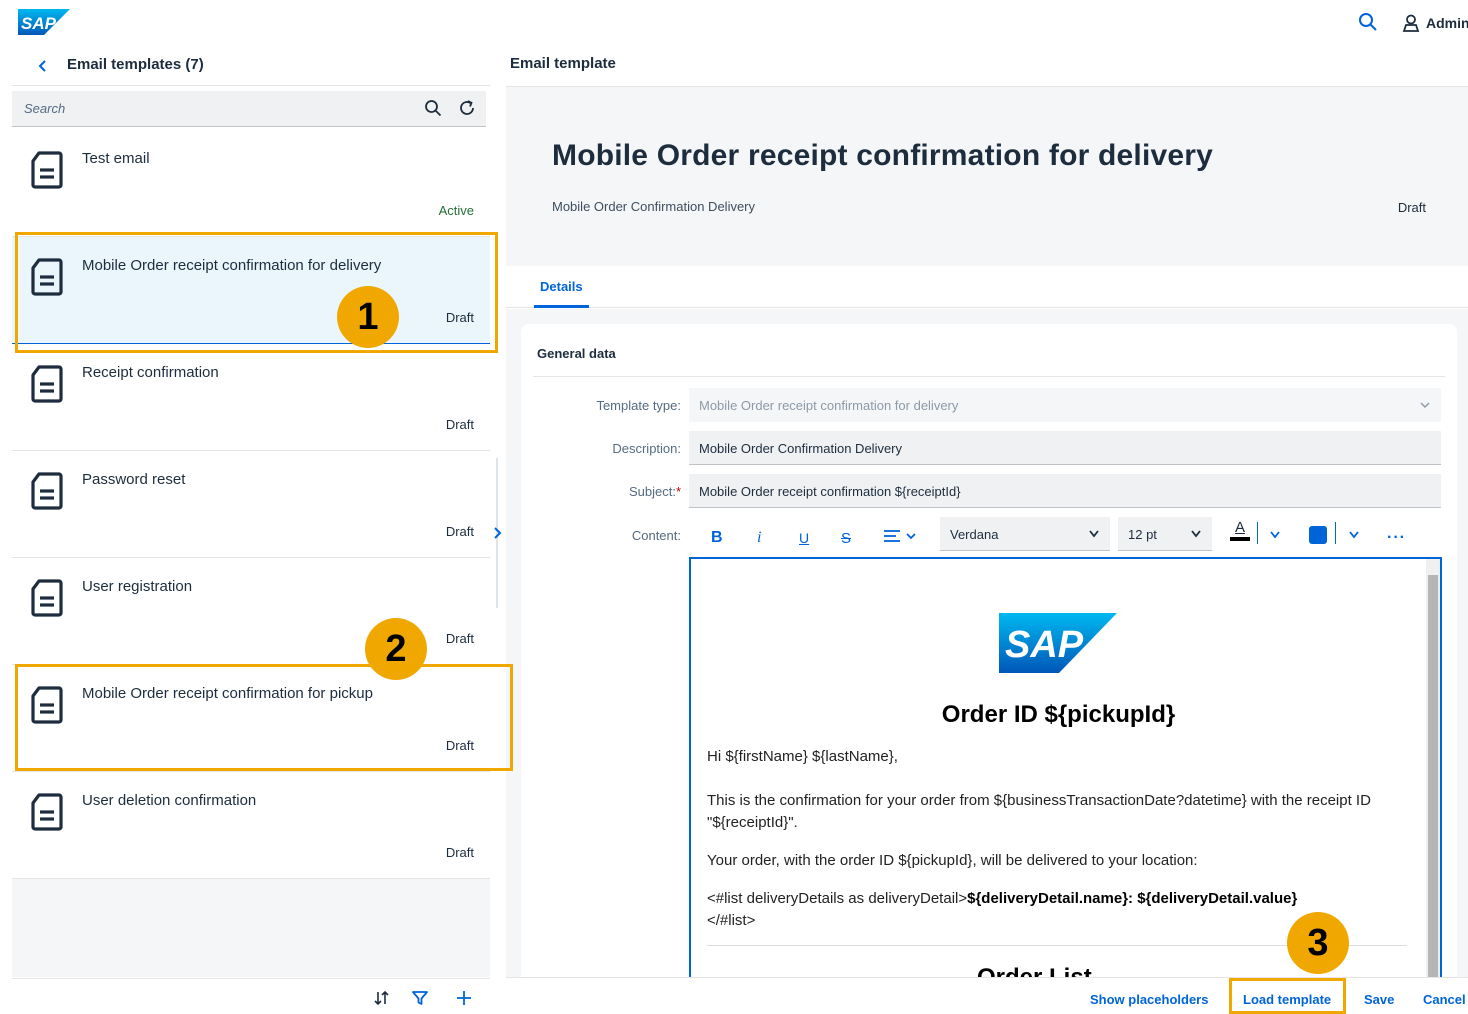  I want to click on description-label: Description:, so click(646, 448).